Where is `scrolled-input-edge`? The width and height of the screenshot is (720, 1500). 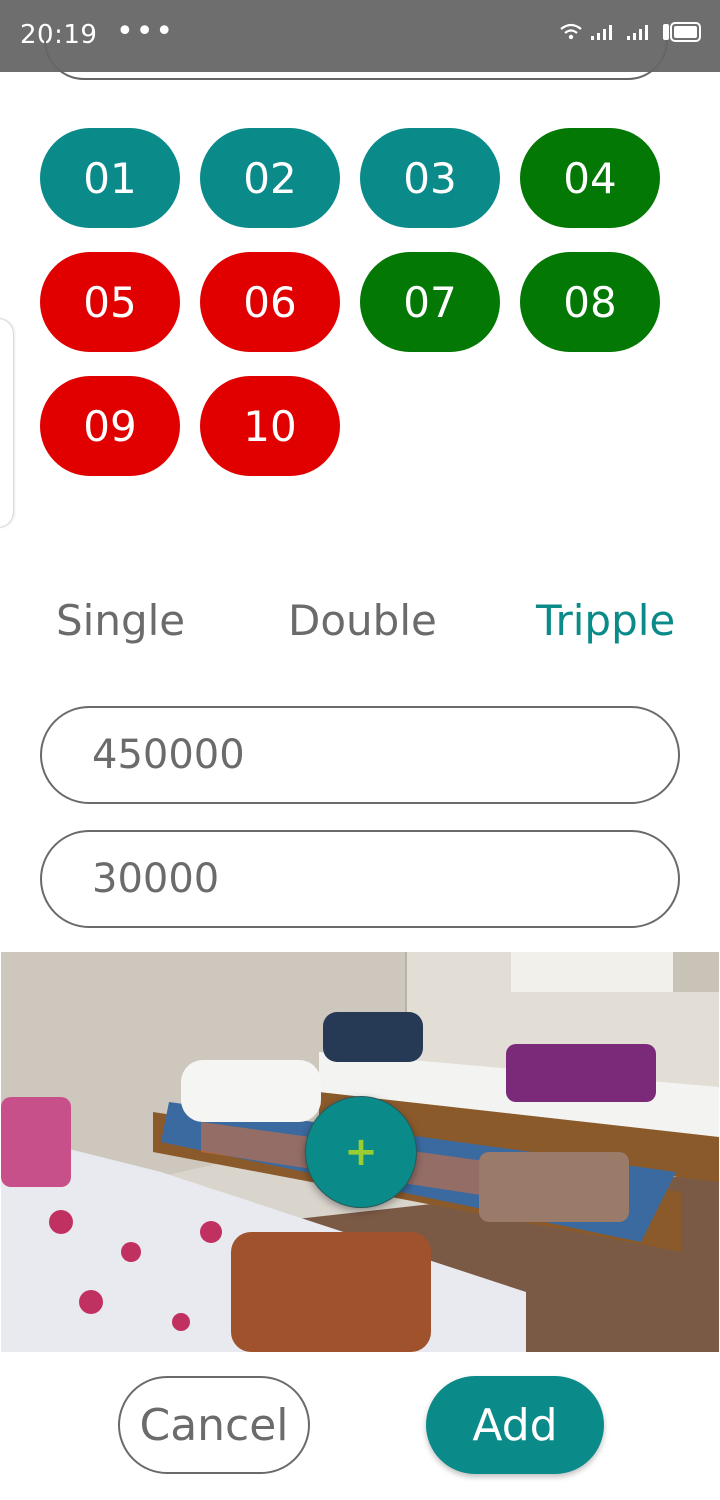 scrolled-input-edge is located at coordinates (356, 60).